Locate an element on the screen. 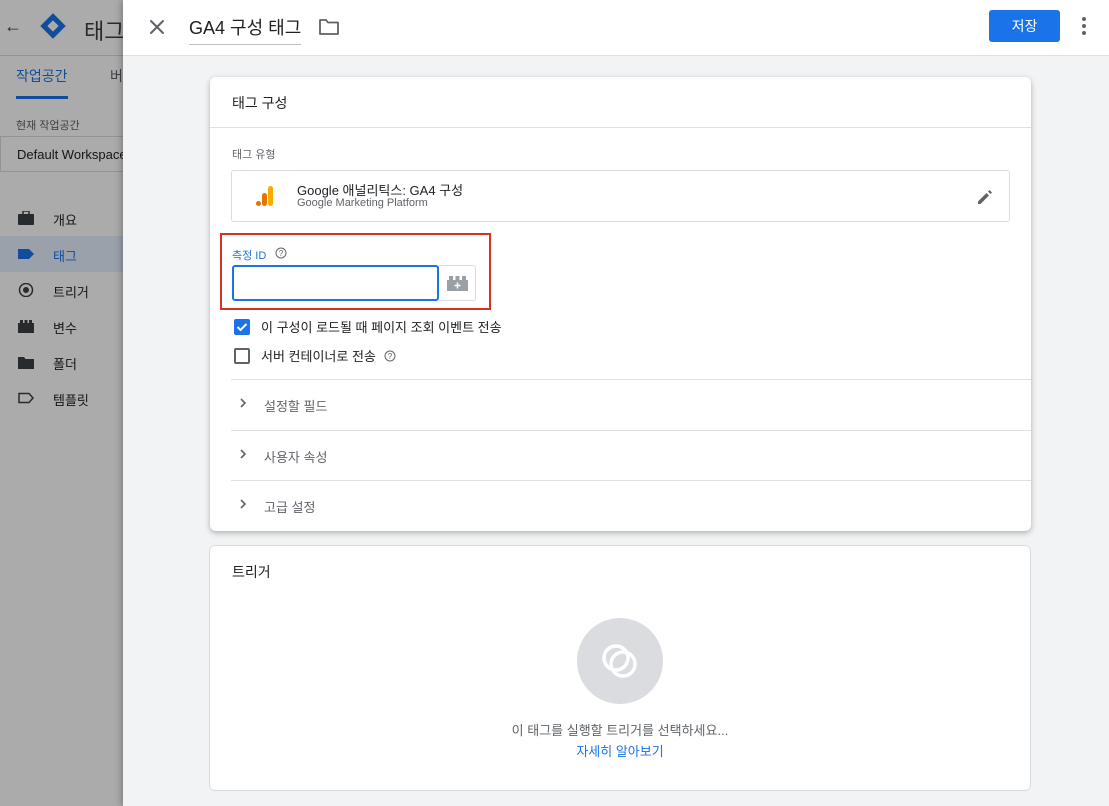 The image size is (1109, 806). more-vert-icon is located at coordinates (1084, 26).